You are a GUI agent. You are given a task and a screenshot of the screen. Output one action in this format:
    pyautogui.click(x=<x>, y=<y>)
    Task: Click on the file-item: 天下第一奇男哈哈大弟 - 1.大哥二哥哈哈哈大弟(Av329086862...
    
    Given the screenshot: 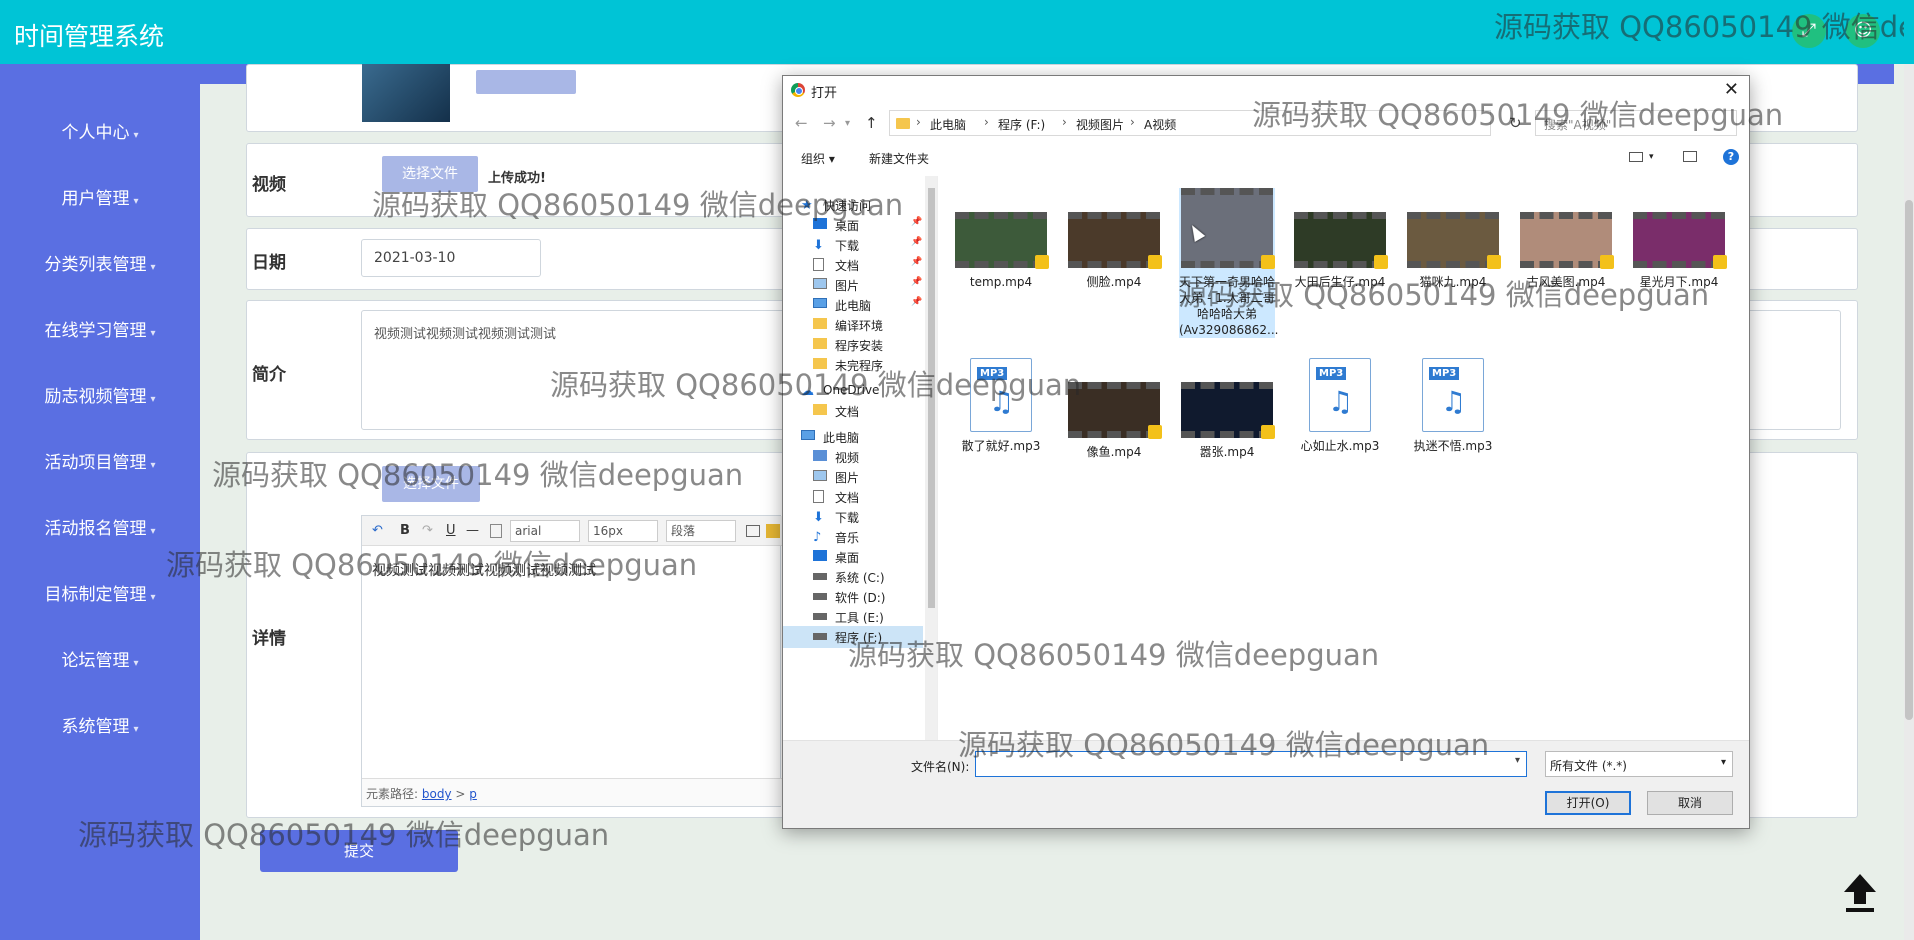 What is the action you would take?
    pyautogui.click(x=1228, y=263)
    